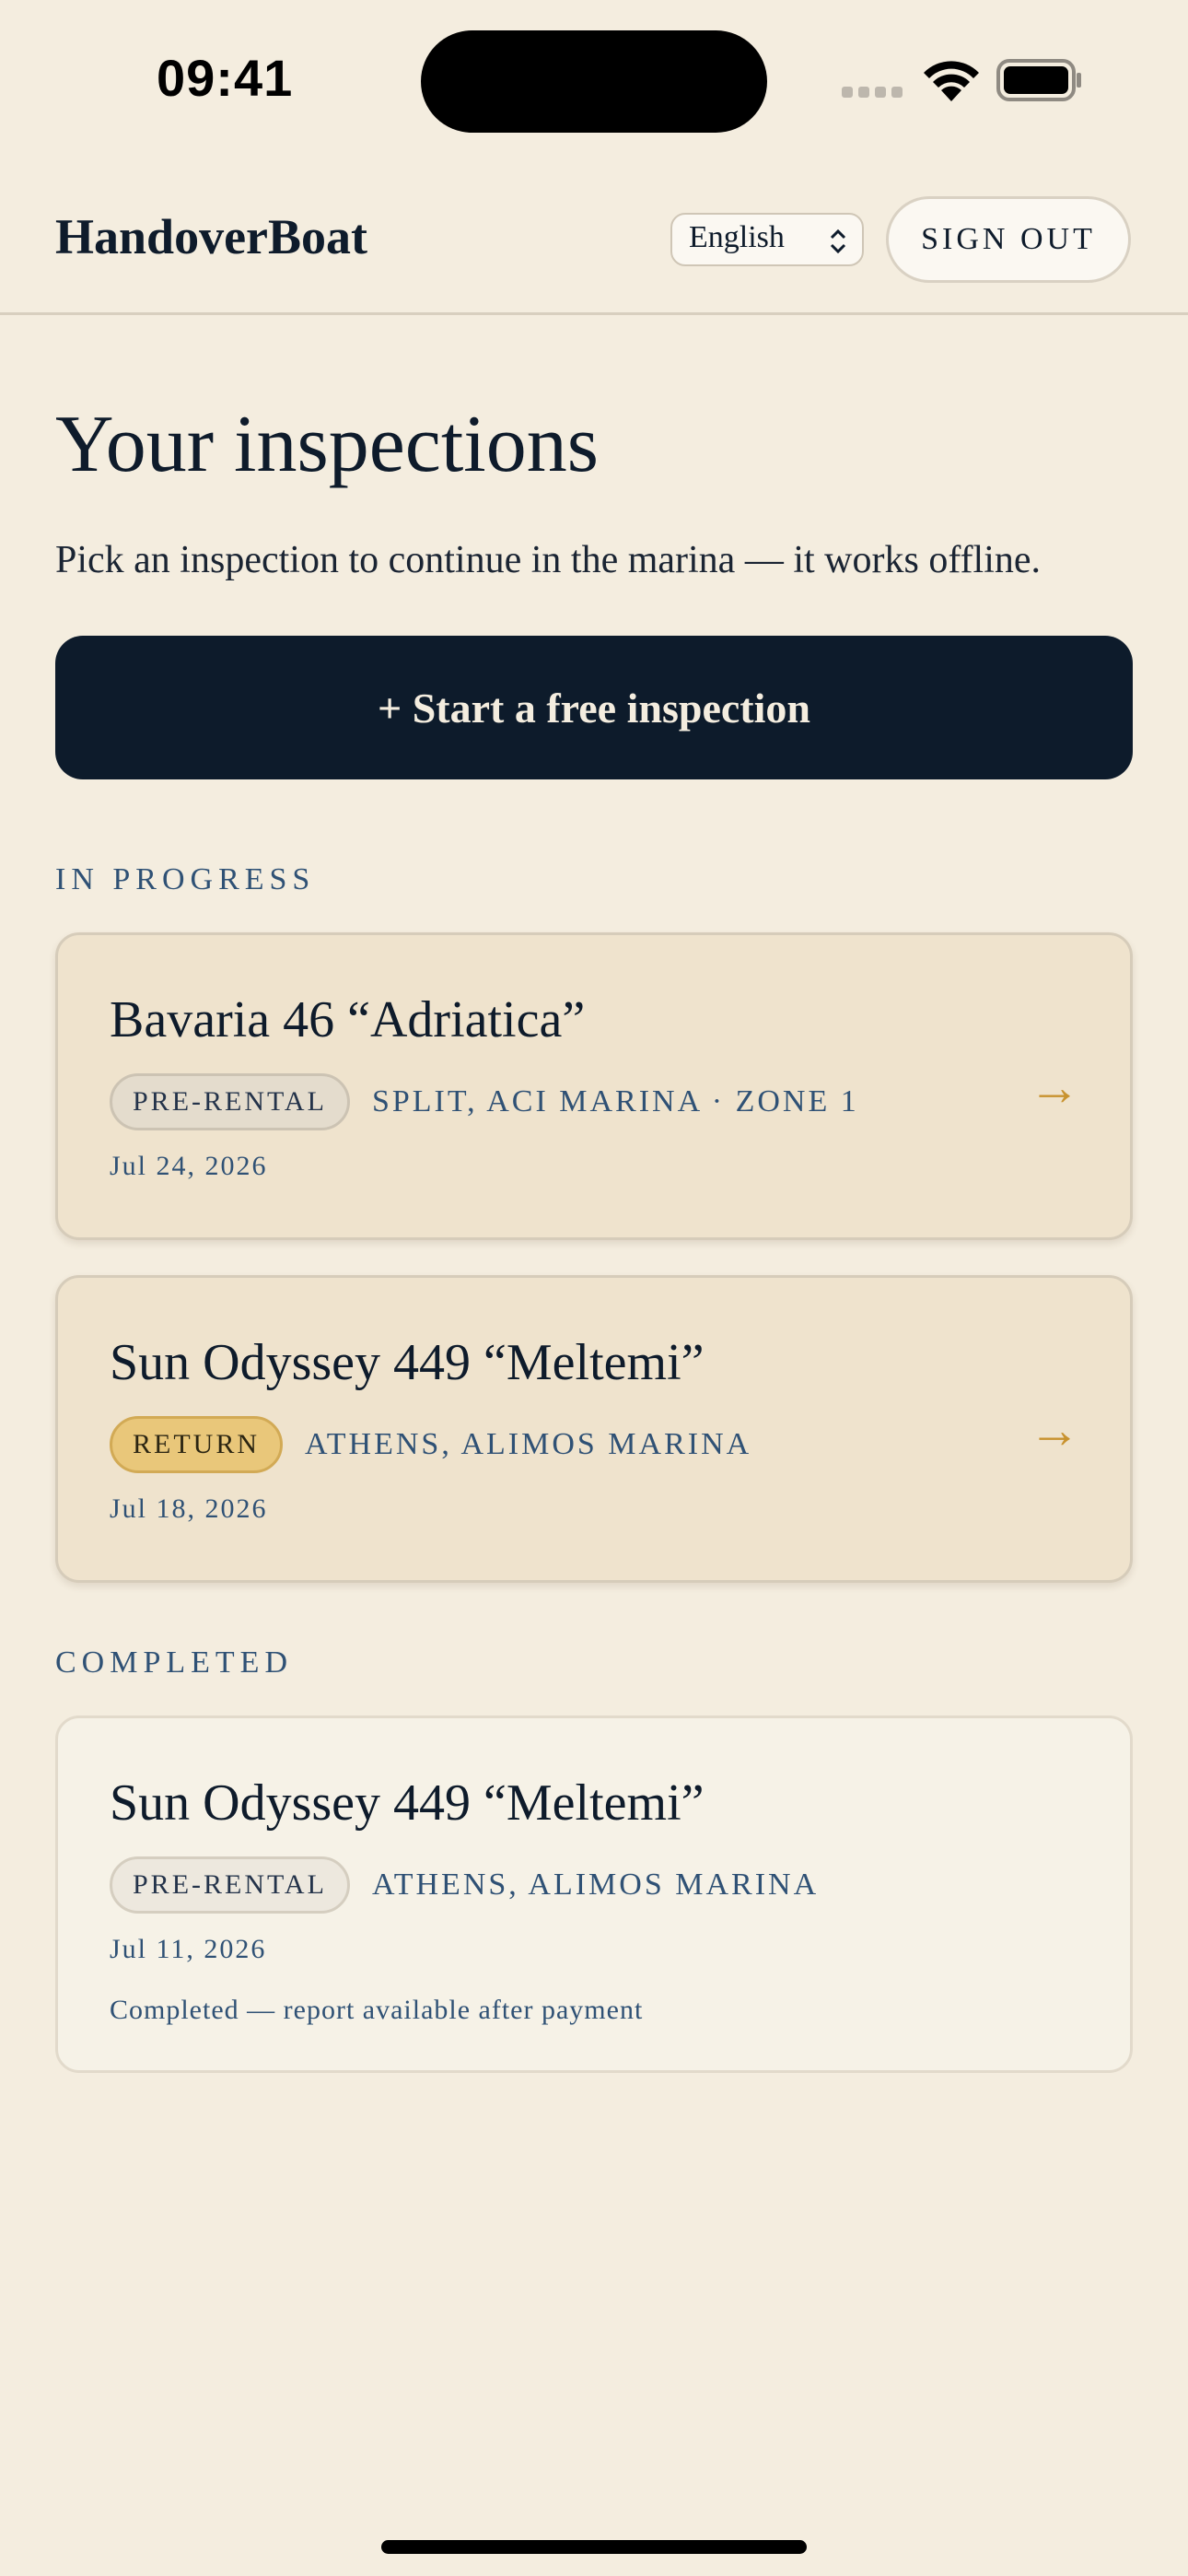 Image resolution: width=1188 pixels, height=2576 pixels. I want to click on card-meta: PRE-RENTAL ATHENS, ALIMOS MARINA, so click(464, 1885).